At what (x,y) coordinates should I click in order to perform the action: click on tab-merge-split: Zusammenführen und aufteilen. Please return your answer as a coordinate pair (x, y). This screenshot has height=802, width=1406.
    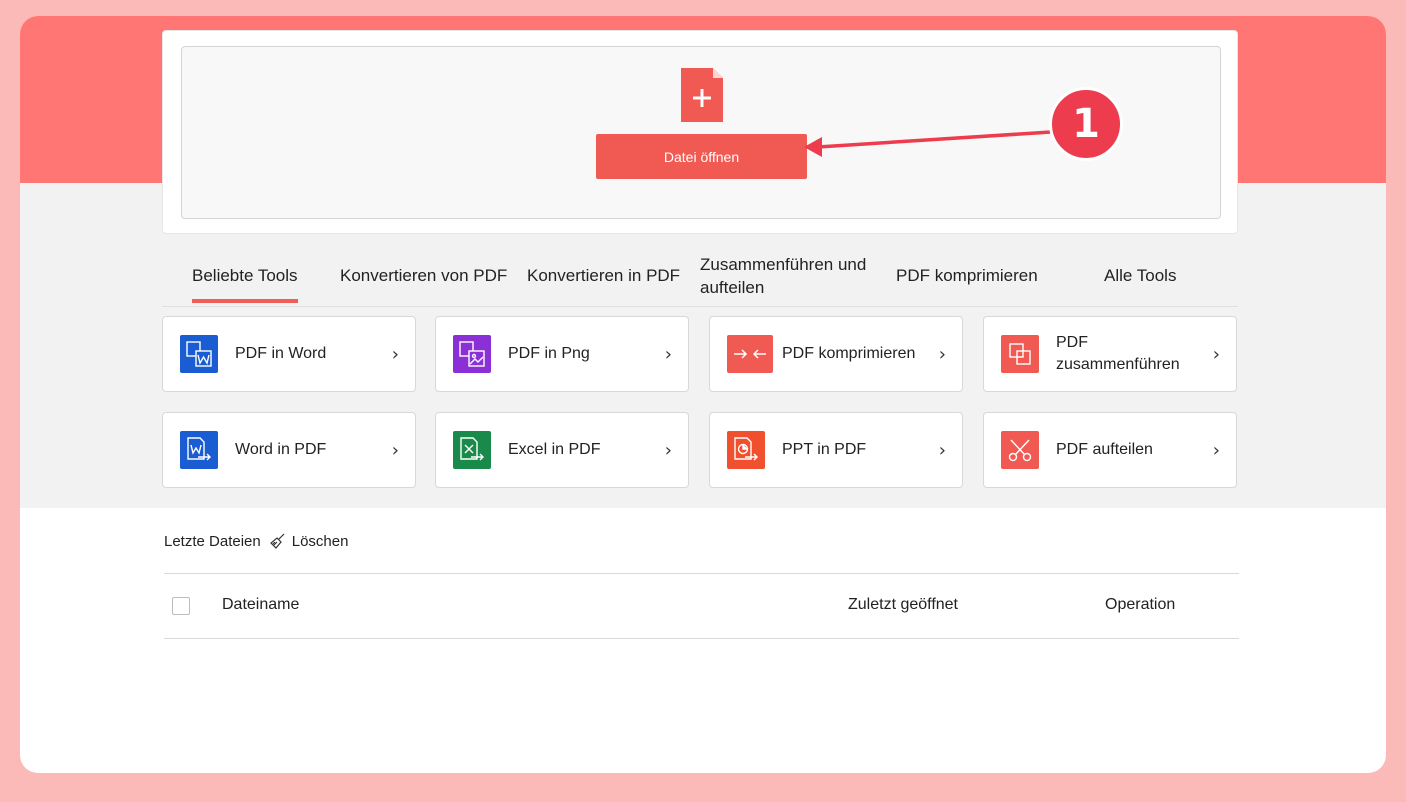
    Looking at the image, I should click on (795, 276).